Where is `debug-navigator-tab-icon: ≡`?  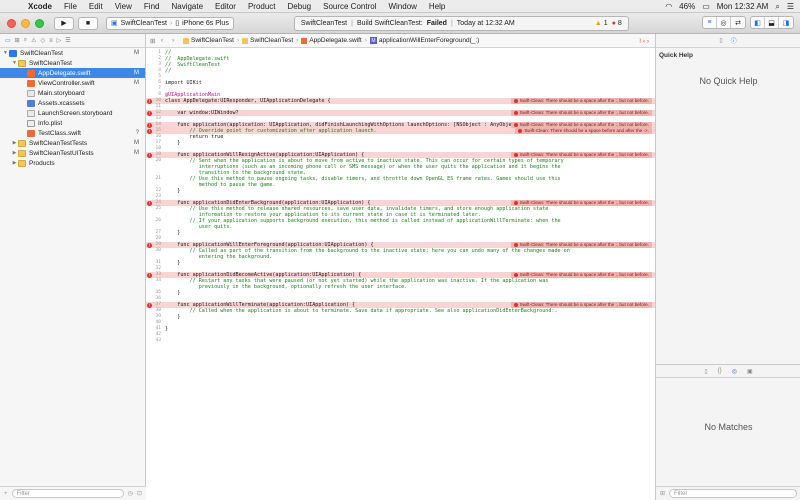
debug-navigator-tab-icon: ≡ is located at coordinates (51, 41).